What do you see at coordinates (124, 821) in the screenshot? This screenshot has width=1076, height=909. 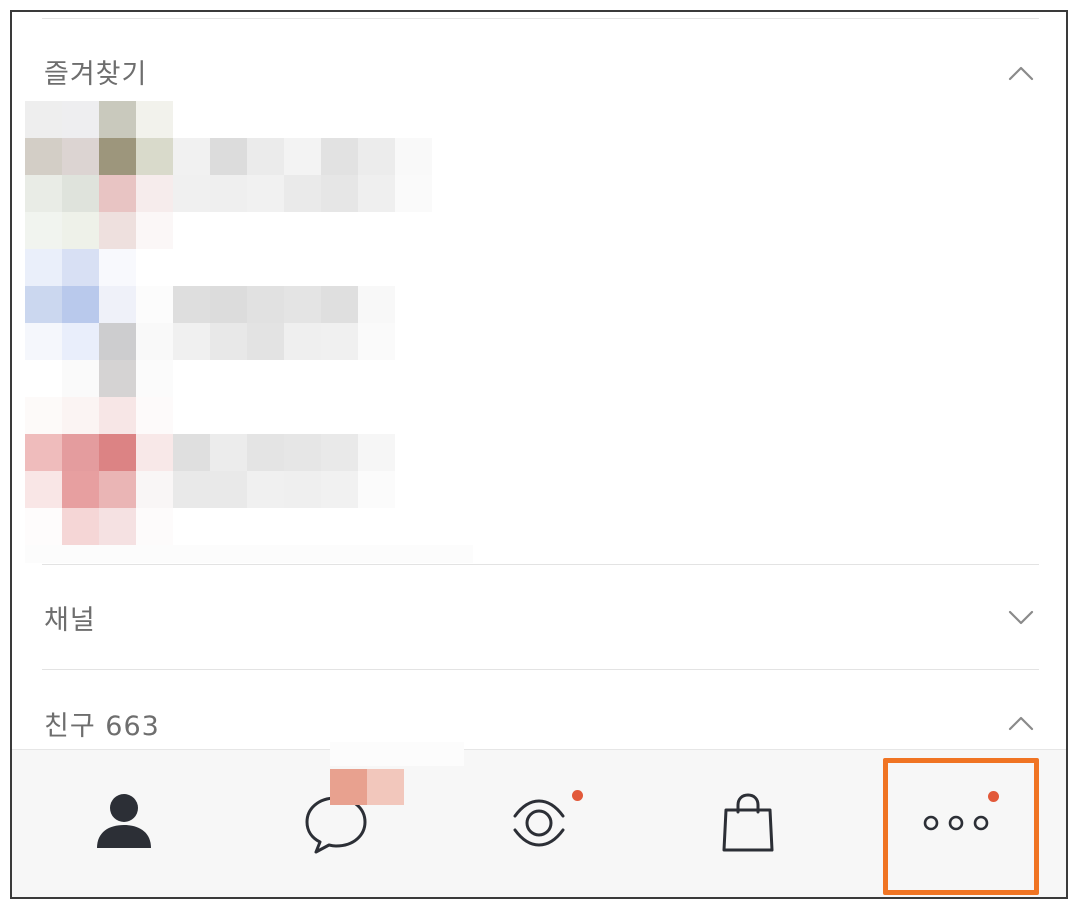 I see `person-icon` at bounding box center [124, 821].